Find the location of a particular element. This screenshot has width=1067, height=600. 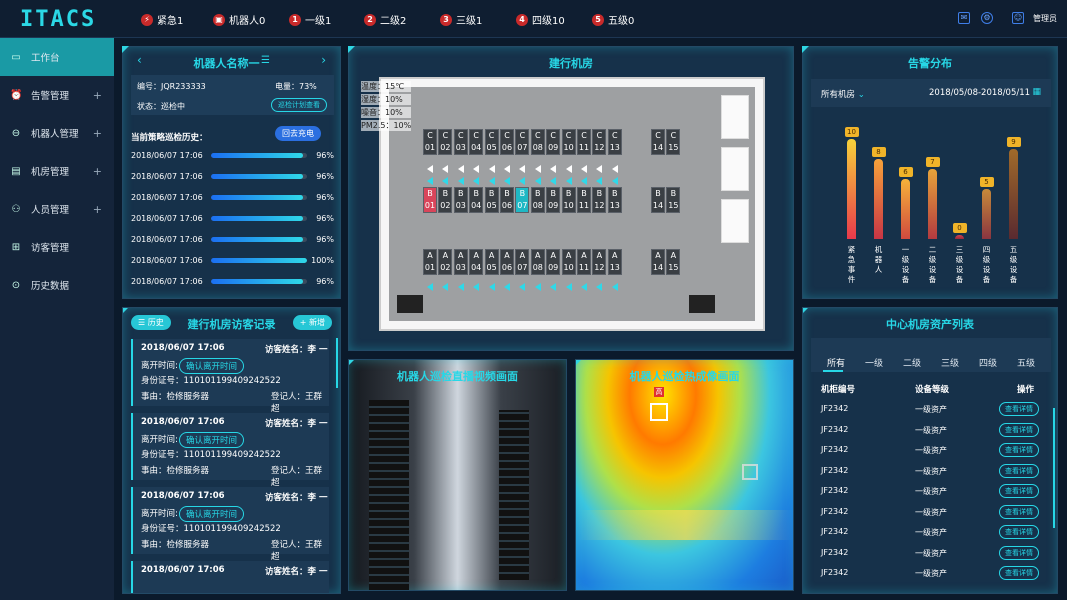

rack-C14: C 14 is located at coordinates (658, 142).